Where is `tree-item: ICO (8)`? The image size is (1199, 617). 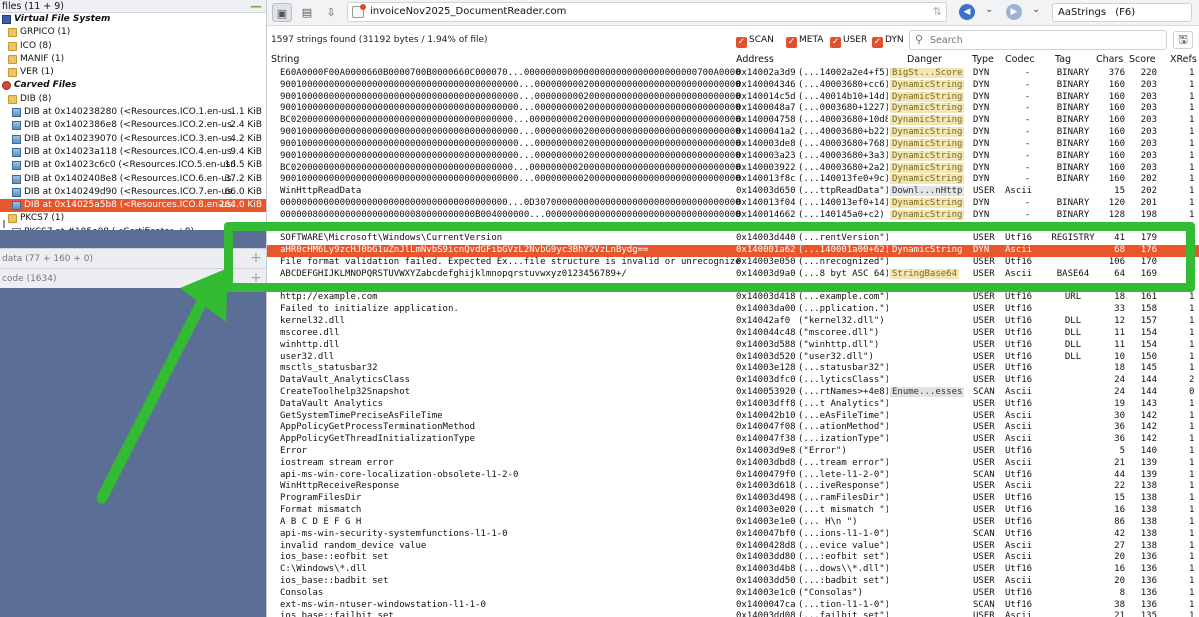
tree-item: ICO (8) is located at coordinates (133, 46).